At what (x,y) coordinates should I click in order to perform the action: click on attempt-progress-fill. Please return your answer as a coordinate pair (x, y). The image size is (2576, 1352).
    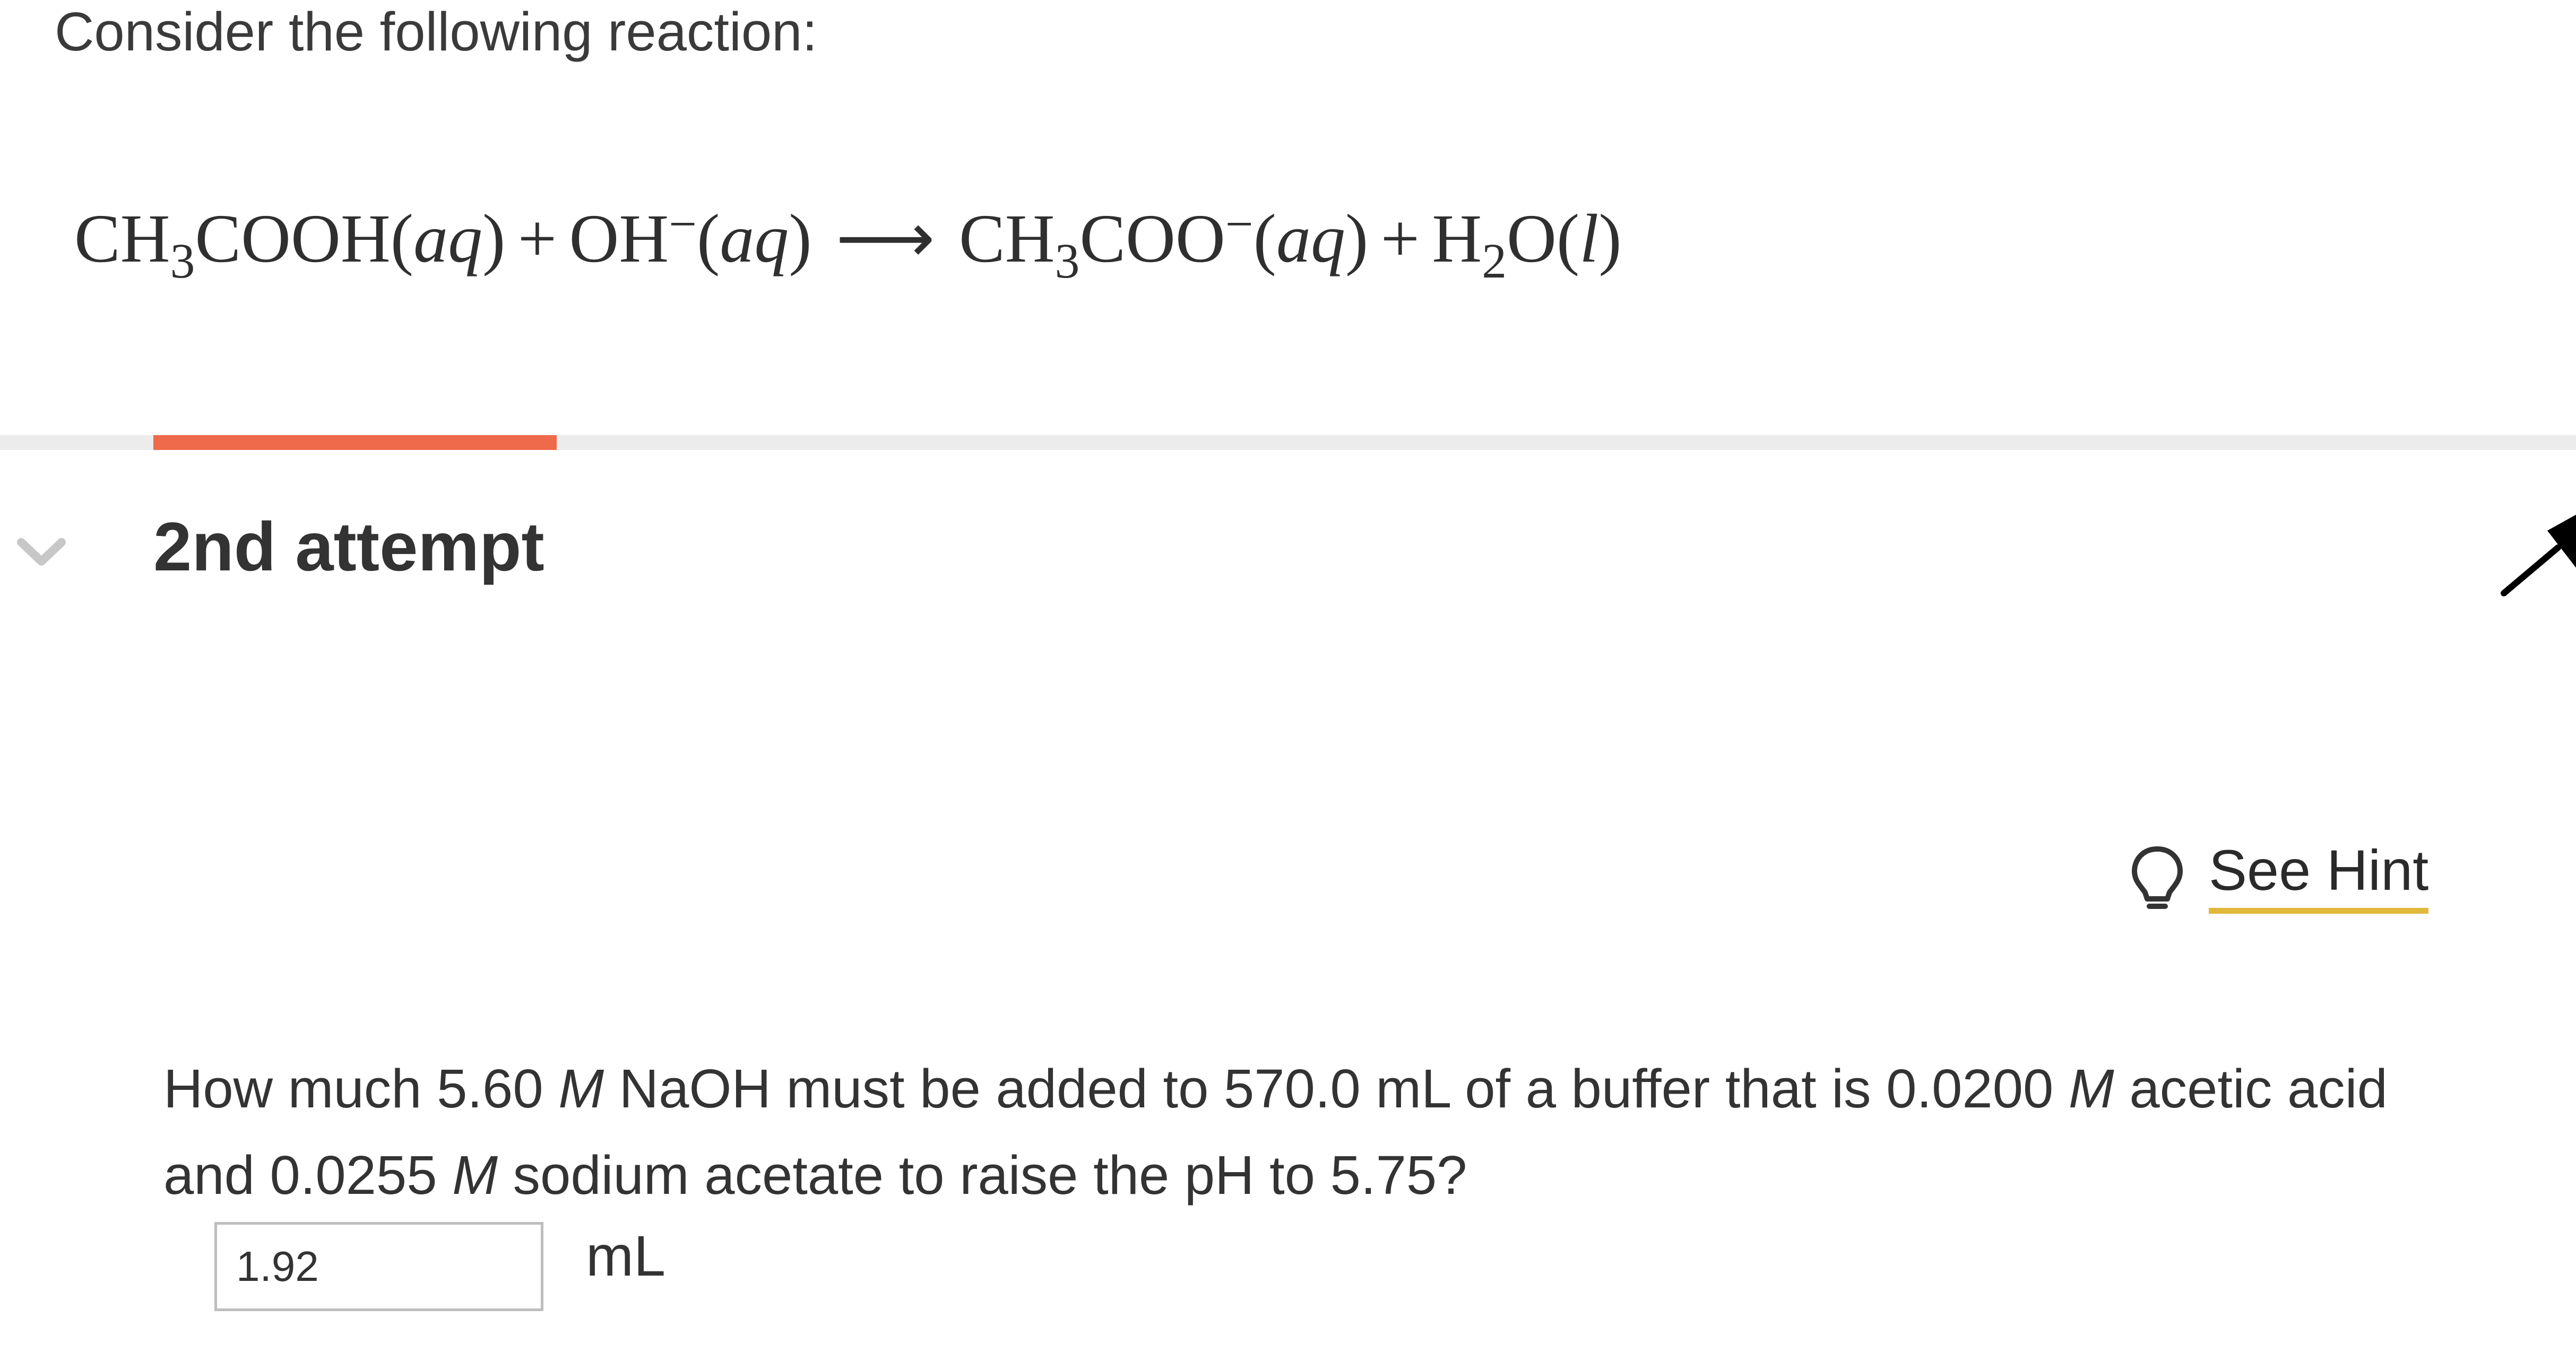
    Looking at the image, I should click on (355, 442).